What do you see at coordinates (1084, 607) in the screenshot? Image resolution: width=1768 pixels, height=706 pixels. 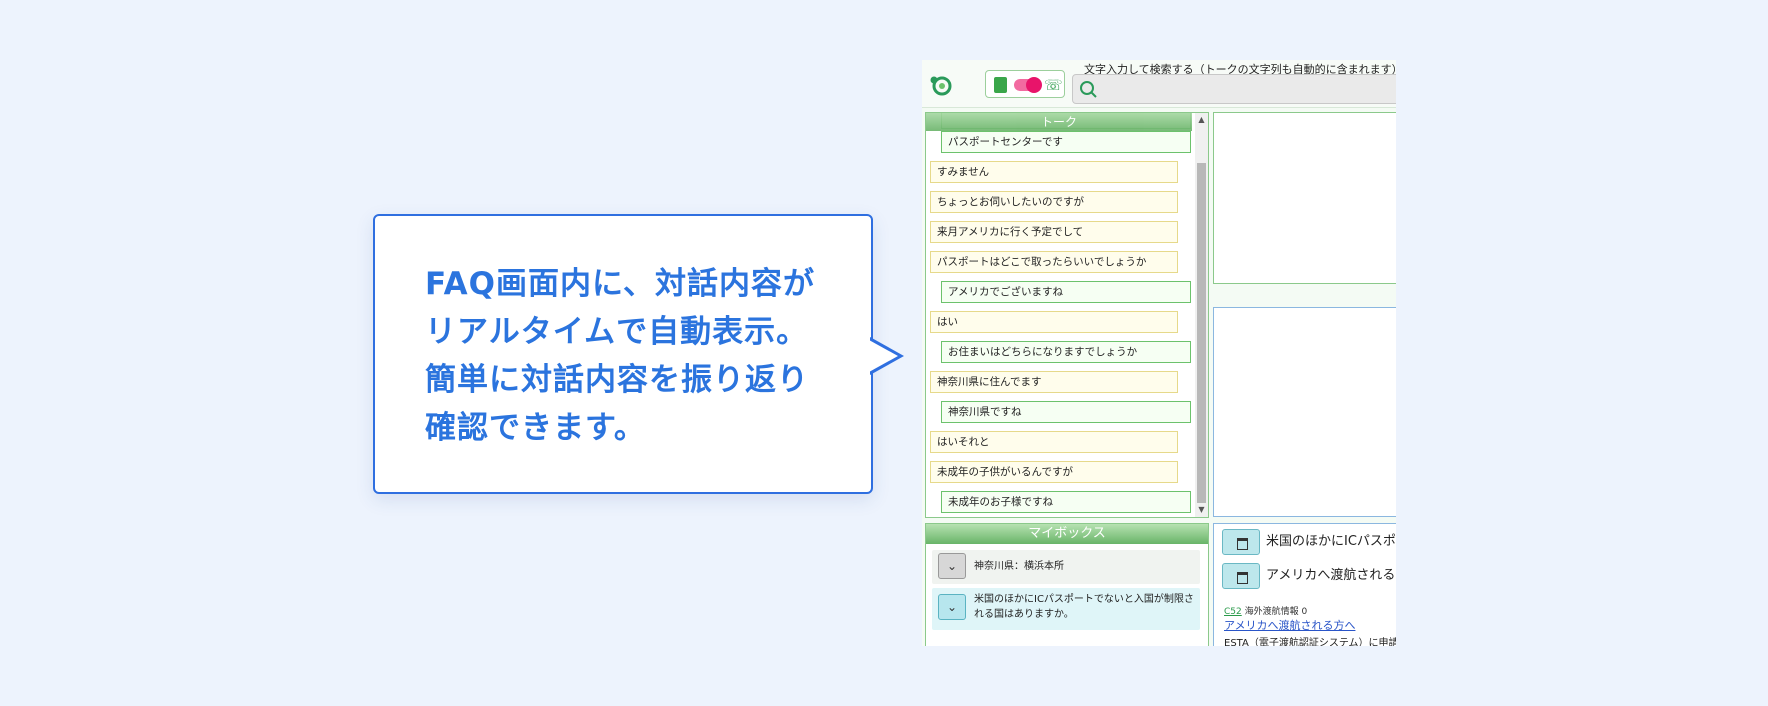 I see `mybox-item-label: 米国のほかにICパスポートでないと入国が制限される国はありますか。` at bounding box center [1084, 607].